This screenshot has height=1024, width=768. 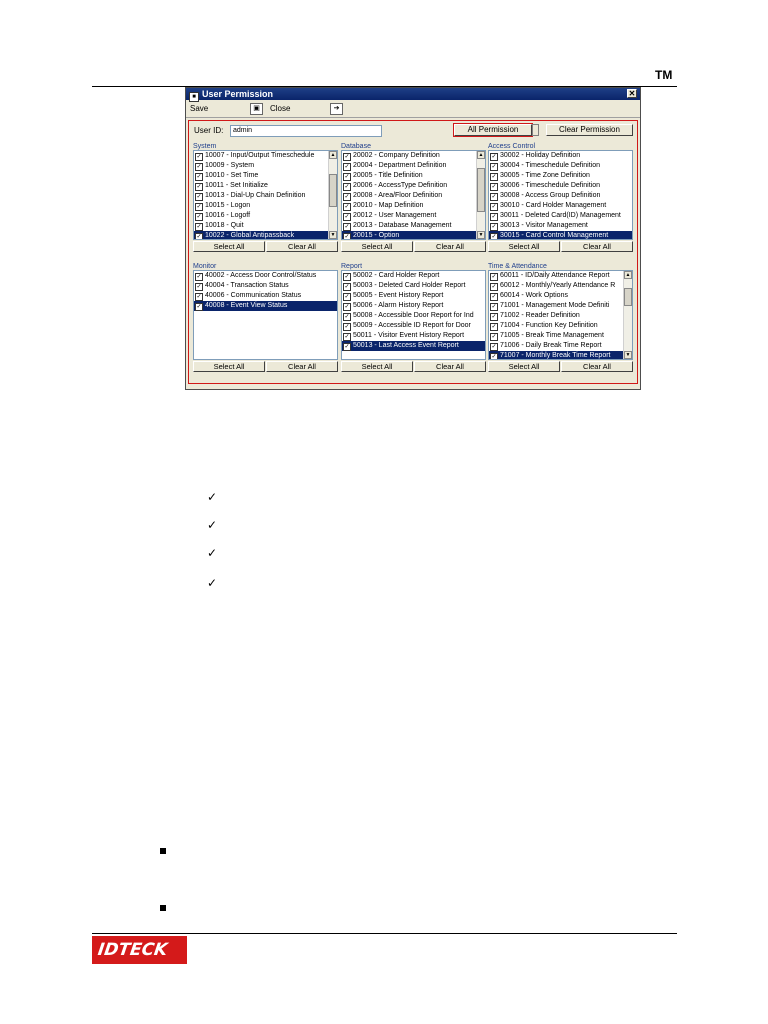 I want to click on list-item: ✓ 50006 - Alarm History Report, so click(x=413, y=306).